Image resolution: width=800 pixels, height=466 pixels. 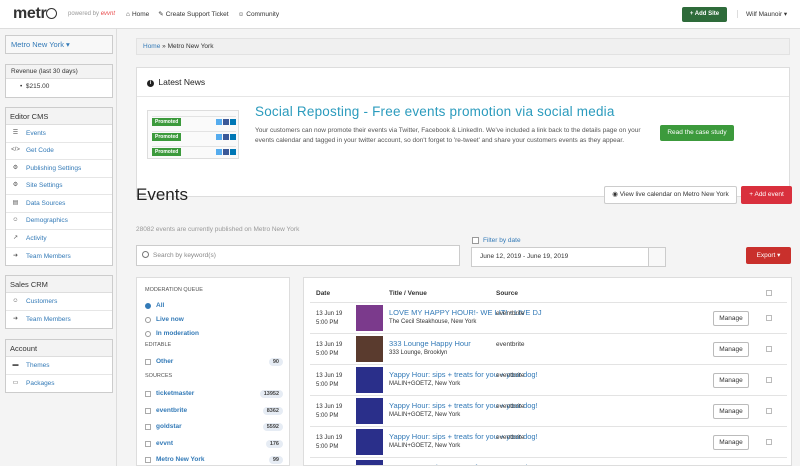 What do you see at coordinates (59, 151) in the screenshot?
I see `sidebar-item-get-code: </> Get Code` at bounding box center [59, 151].